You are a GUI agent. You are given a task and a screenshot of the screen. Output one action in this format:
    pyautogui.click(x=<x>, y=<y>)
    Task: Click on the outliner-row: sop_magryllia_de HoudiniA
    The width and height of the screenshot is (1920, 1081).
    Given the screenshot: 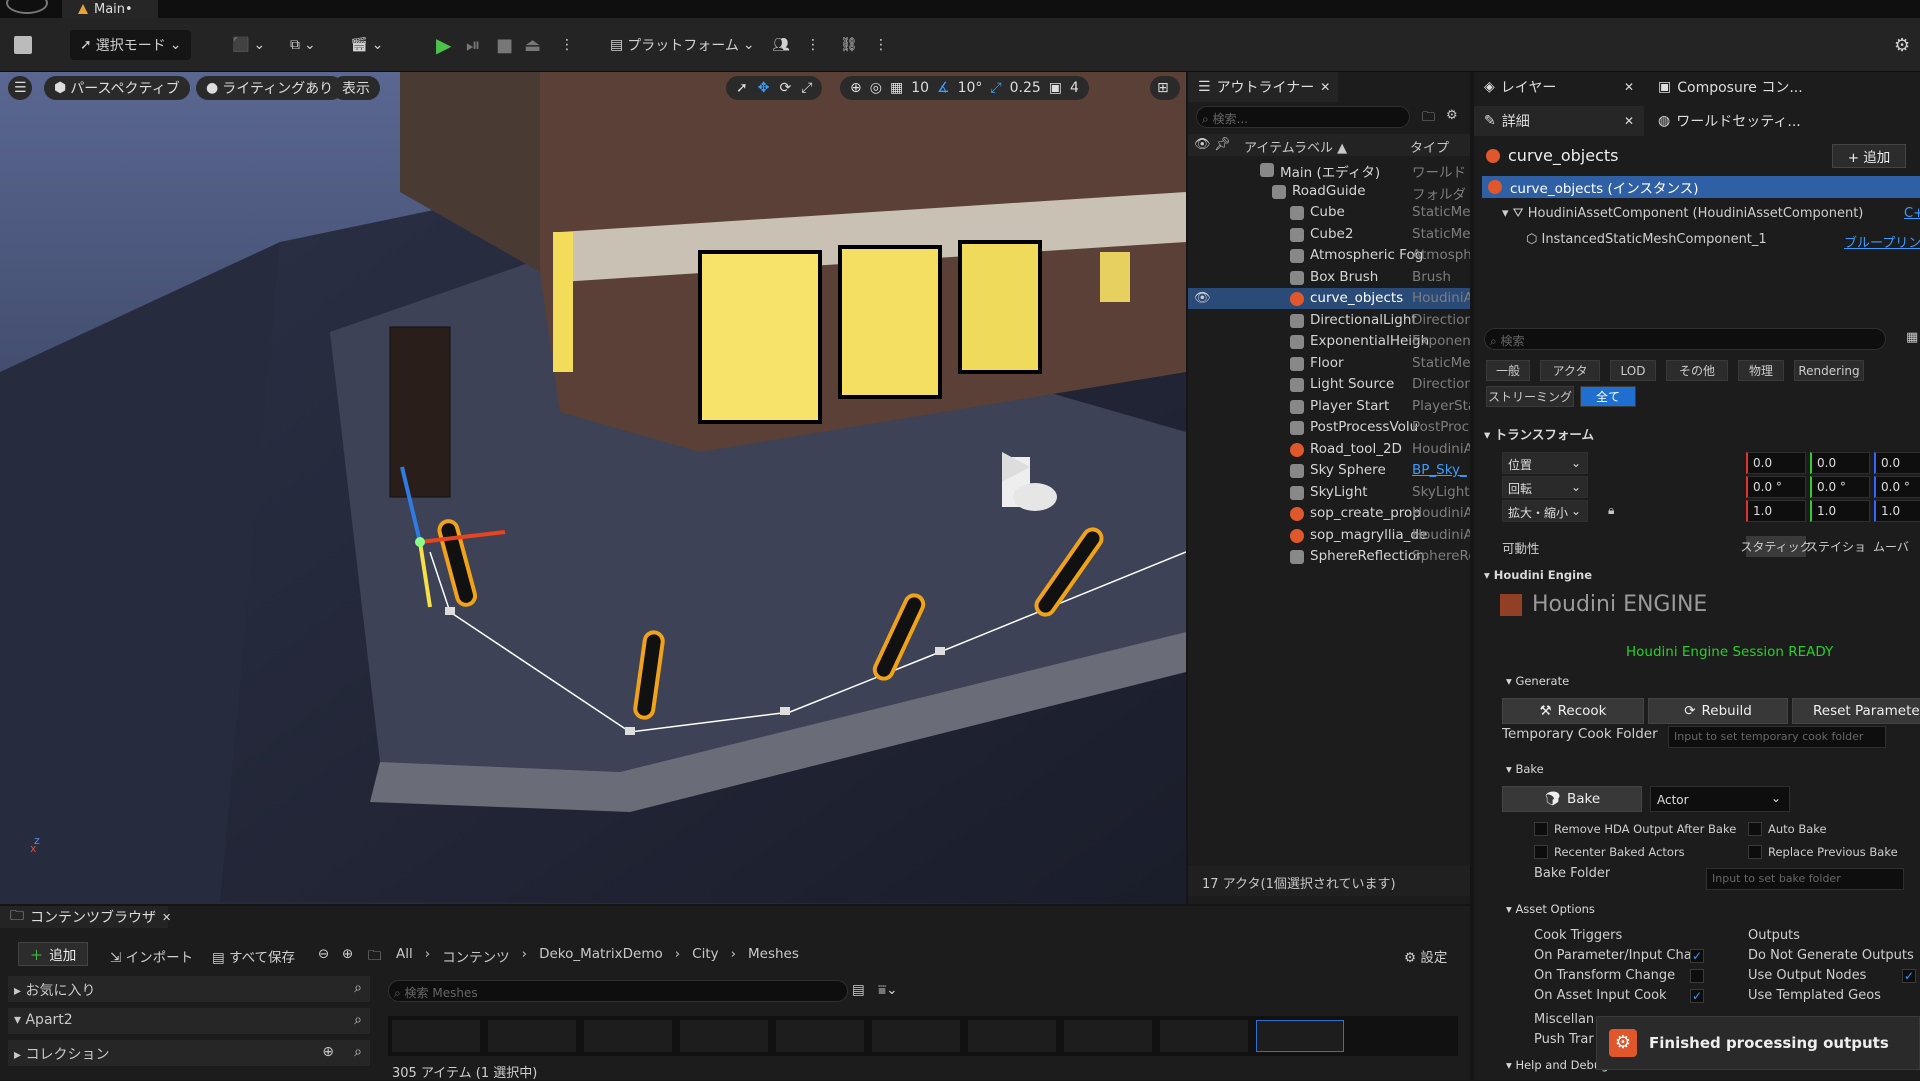 What is the action you would take?
    pyautogui.click(x=1329, y=535)
    